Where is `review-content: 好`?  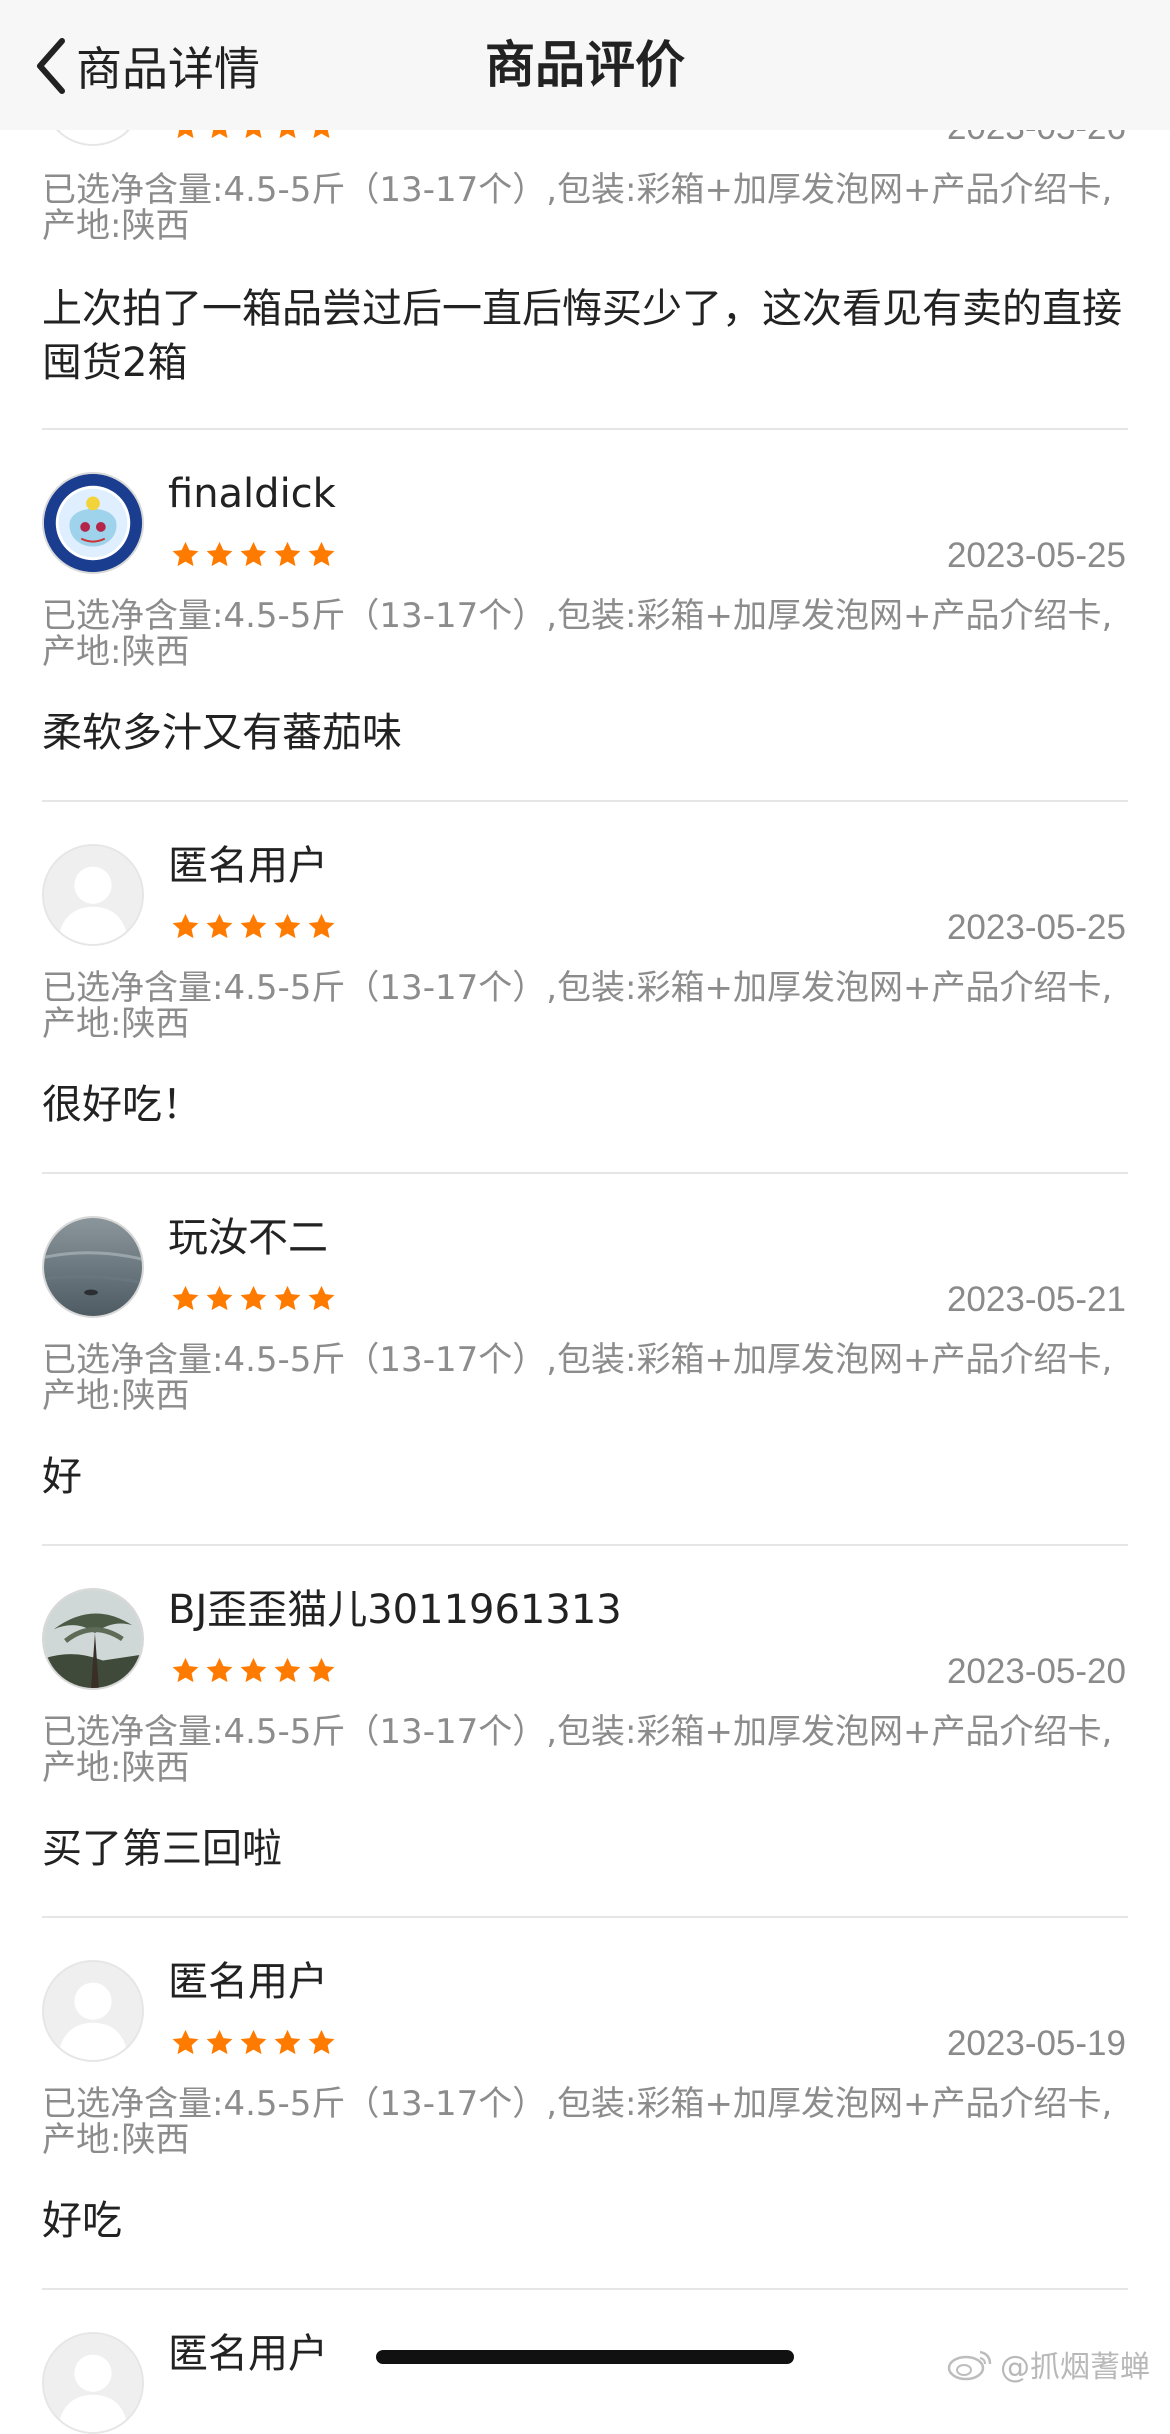 review-content: 好 is located at coordinates (62, 1477).